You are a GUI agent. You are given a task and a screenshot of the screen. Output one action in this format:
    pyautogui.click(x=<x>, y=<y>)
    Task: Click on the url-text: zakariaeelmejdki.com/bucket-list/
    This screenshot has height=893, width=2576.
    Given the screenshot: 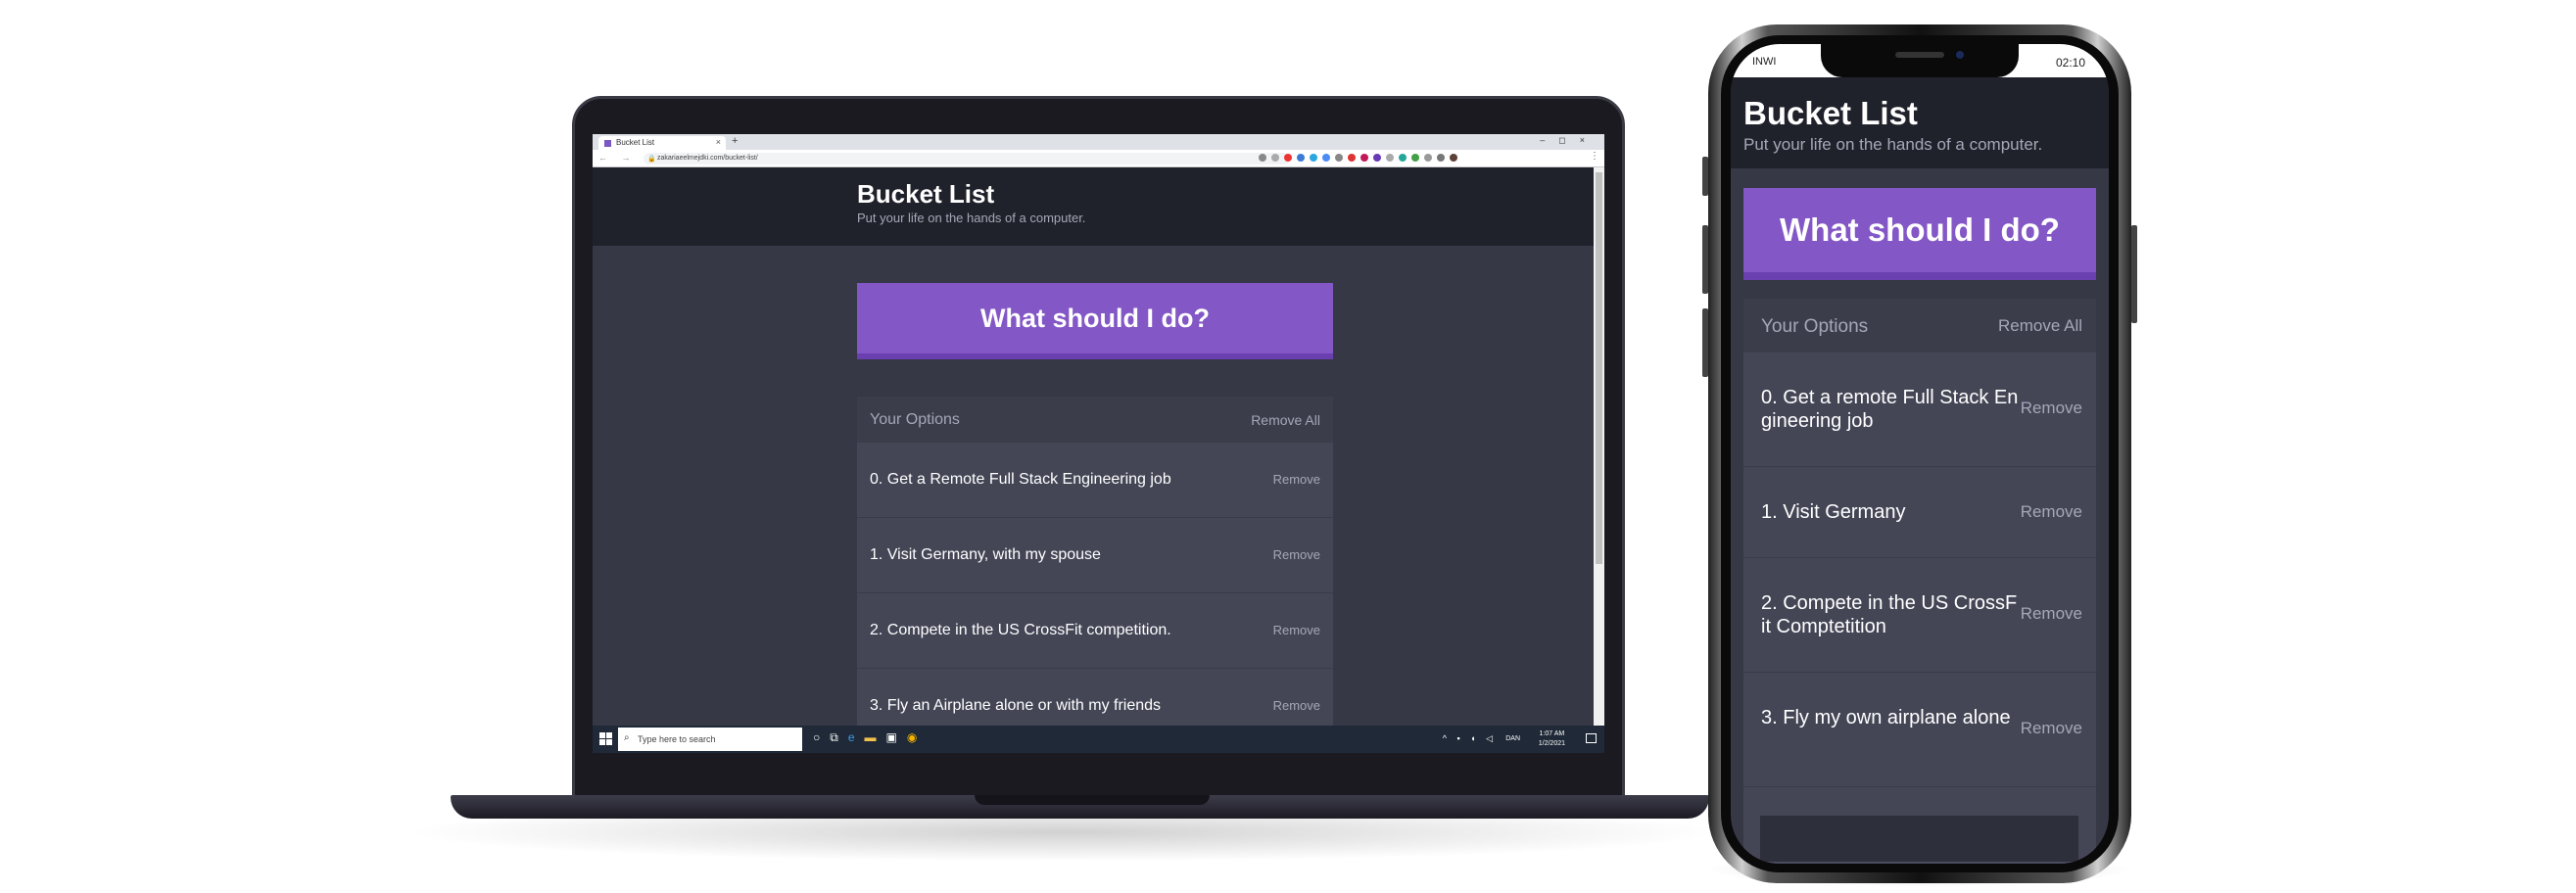 What is the action you would take?
    pyautogui.click(x=708, y=158)
    